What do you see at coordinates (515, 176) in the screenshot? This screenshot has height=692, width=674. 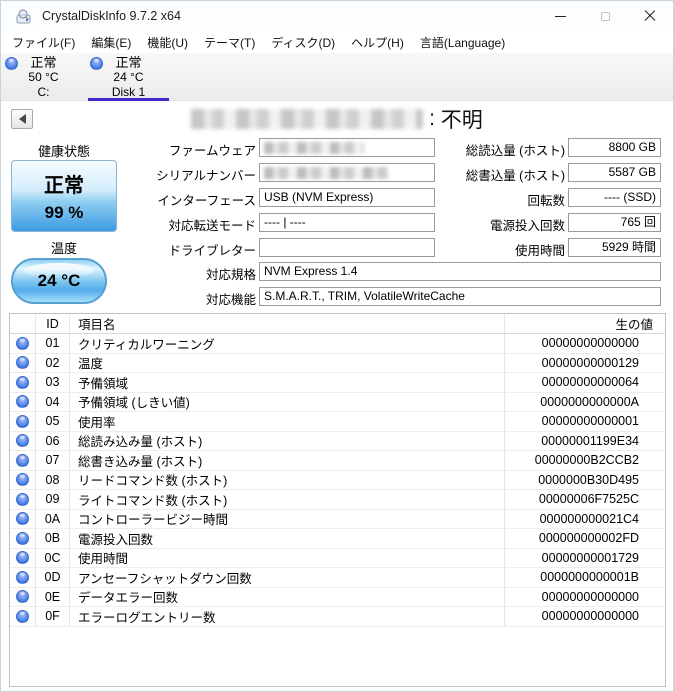 I see `host-writes-label: 総書込量 (ホスト)` at bounding box center [515, 176].